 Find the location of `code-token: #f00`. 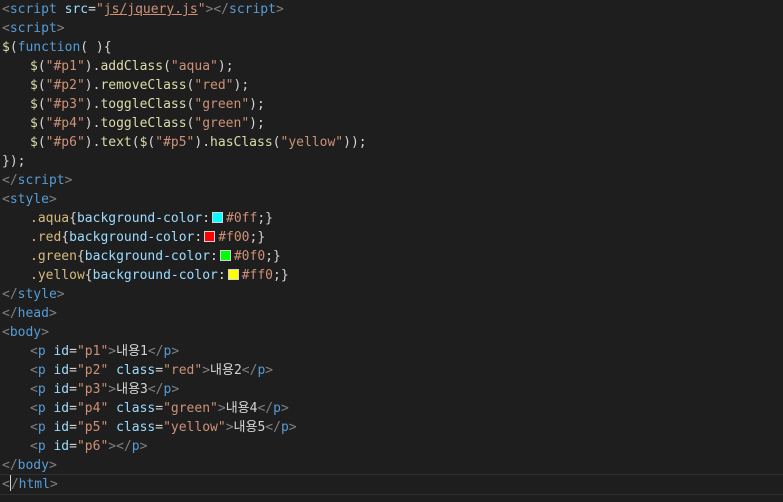

code-token: #f00 is located at coordinates (234, 237).